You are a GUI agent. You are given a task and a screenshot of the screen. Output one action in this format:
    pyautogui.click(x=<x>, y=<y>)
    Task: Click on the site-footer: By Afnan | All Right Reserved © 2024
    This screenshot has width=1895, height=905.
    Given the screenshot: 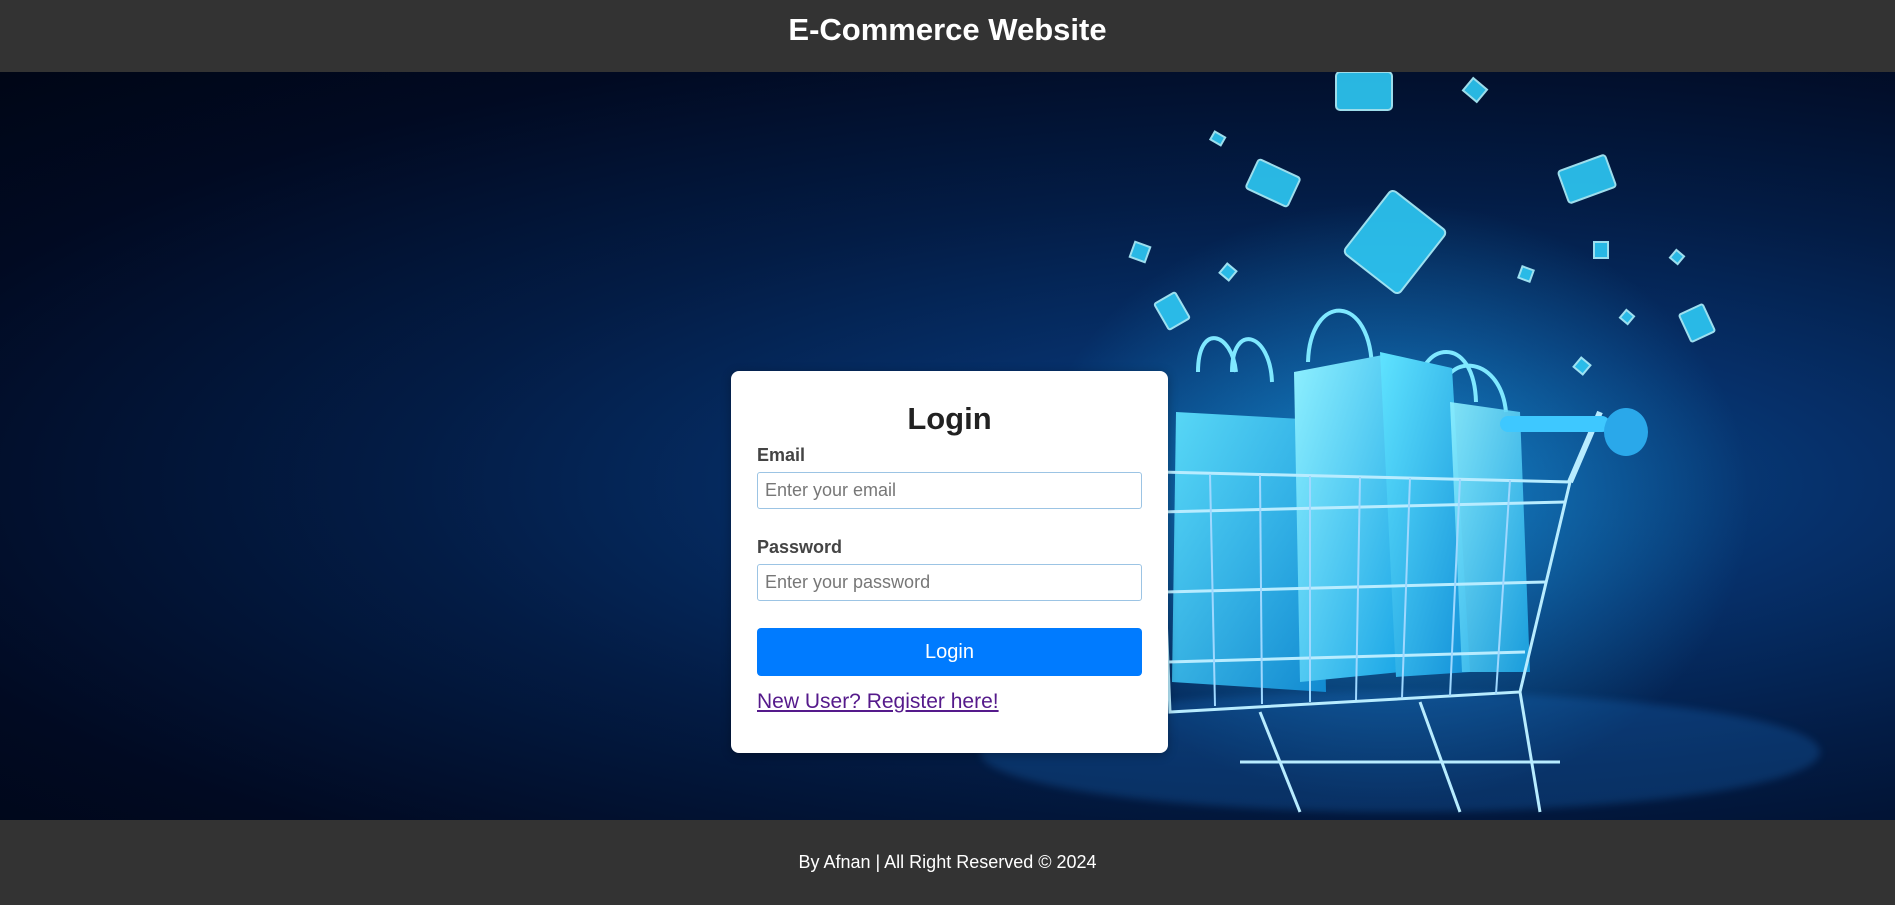 What is the action you would take?
    pyautogui.click(x=947, y=862)
    